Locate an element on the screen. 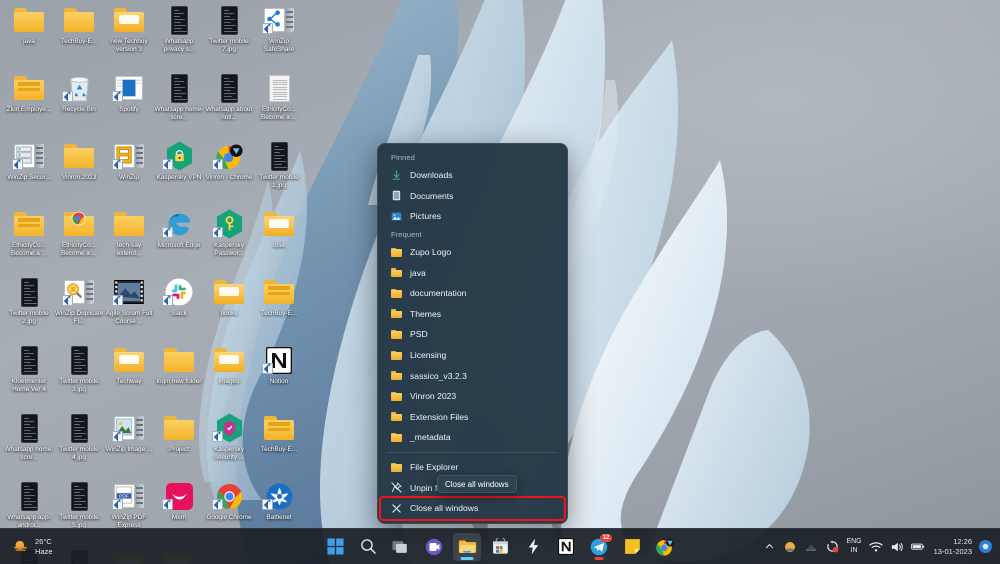  notion-icon is located at coordinates (279, 360).